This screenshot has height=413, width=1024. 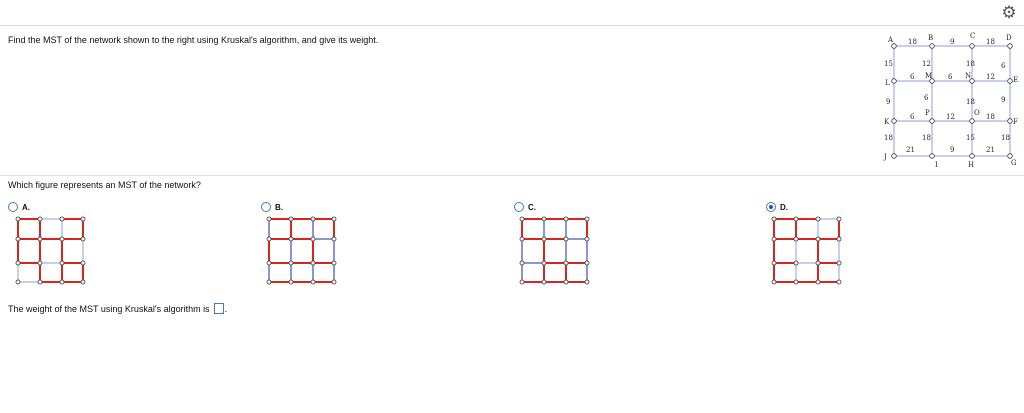 What do you see at coordinates (1014, 163) in the screenshot?
I see `vertex-label: G` at bounding box center [1014, 163].